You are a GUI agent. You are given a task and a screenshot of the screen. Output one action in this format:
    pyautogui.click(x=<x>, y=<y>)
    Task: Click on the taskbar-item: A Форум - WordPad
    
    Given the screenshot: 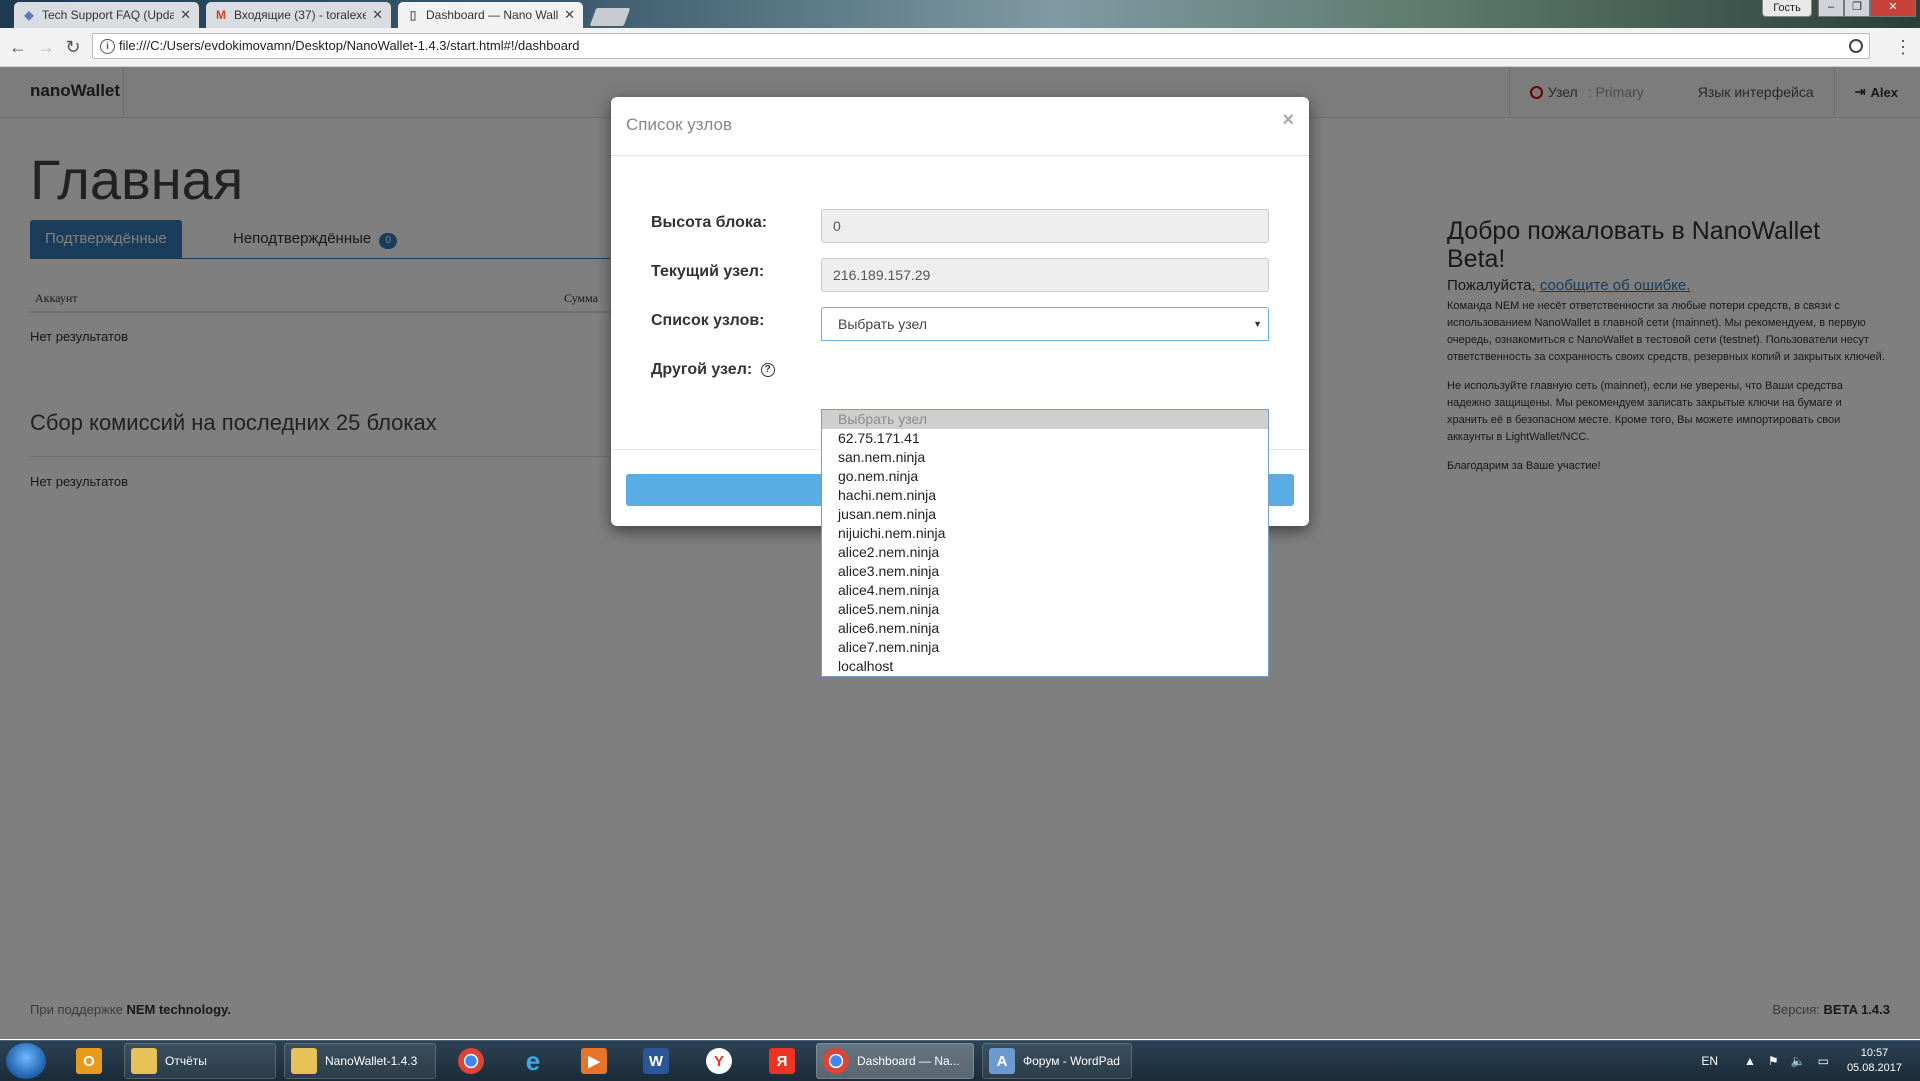 What is the action you would take?
    pyautogui.click(x=1057, y=1061)
    